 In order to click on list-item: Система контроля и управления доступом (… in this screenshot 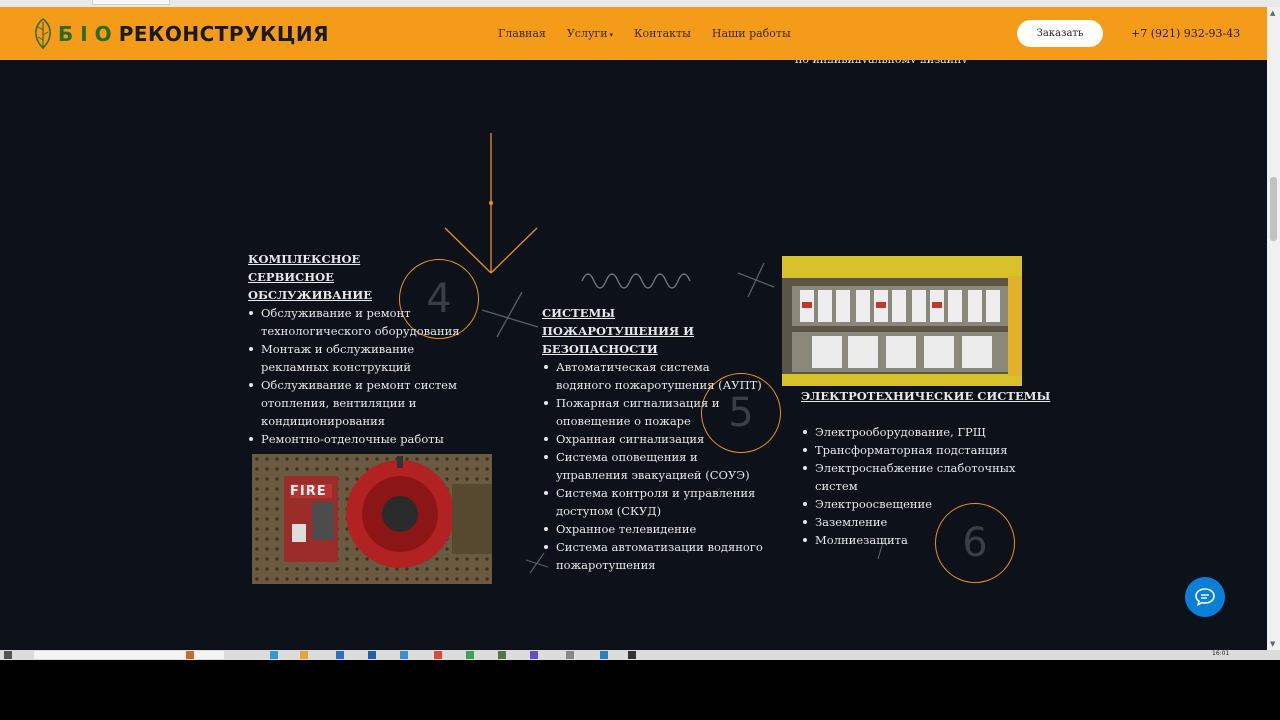, I will do `click(655, 502)`.